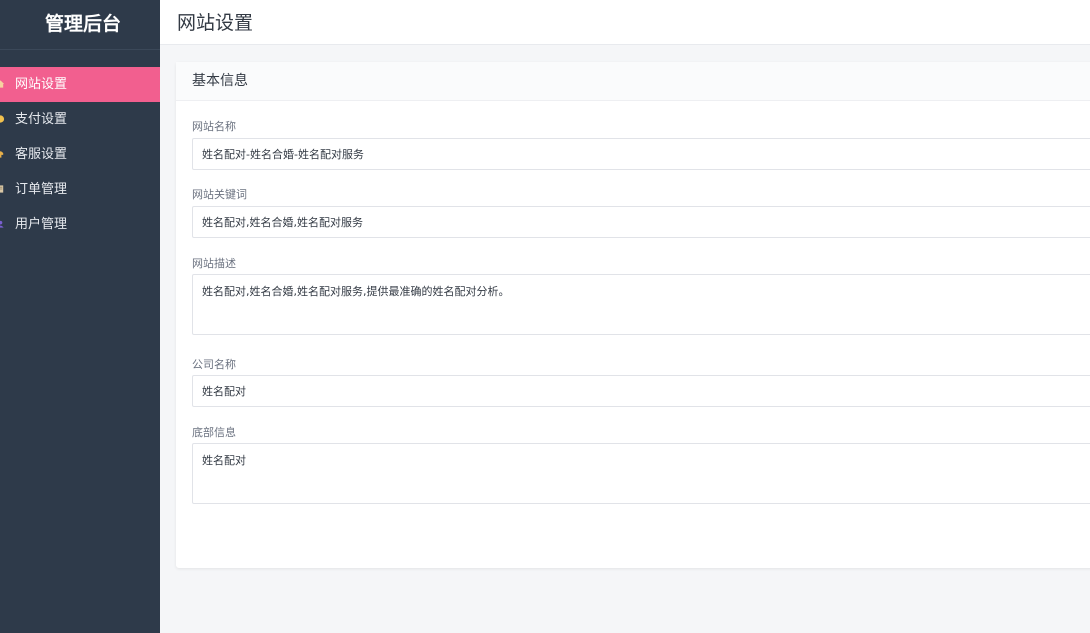  What do you see at coordinates (2, 154) in the screenshot?
I see `headset-icon` at bounding box center [2, 154].